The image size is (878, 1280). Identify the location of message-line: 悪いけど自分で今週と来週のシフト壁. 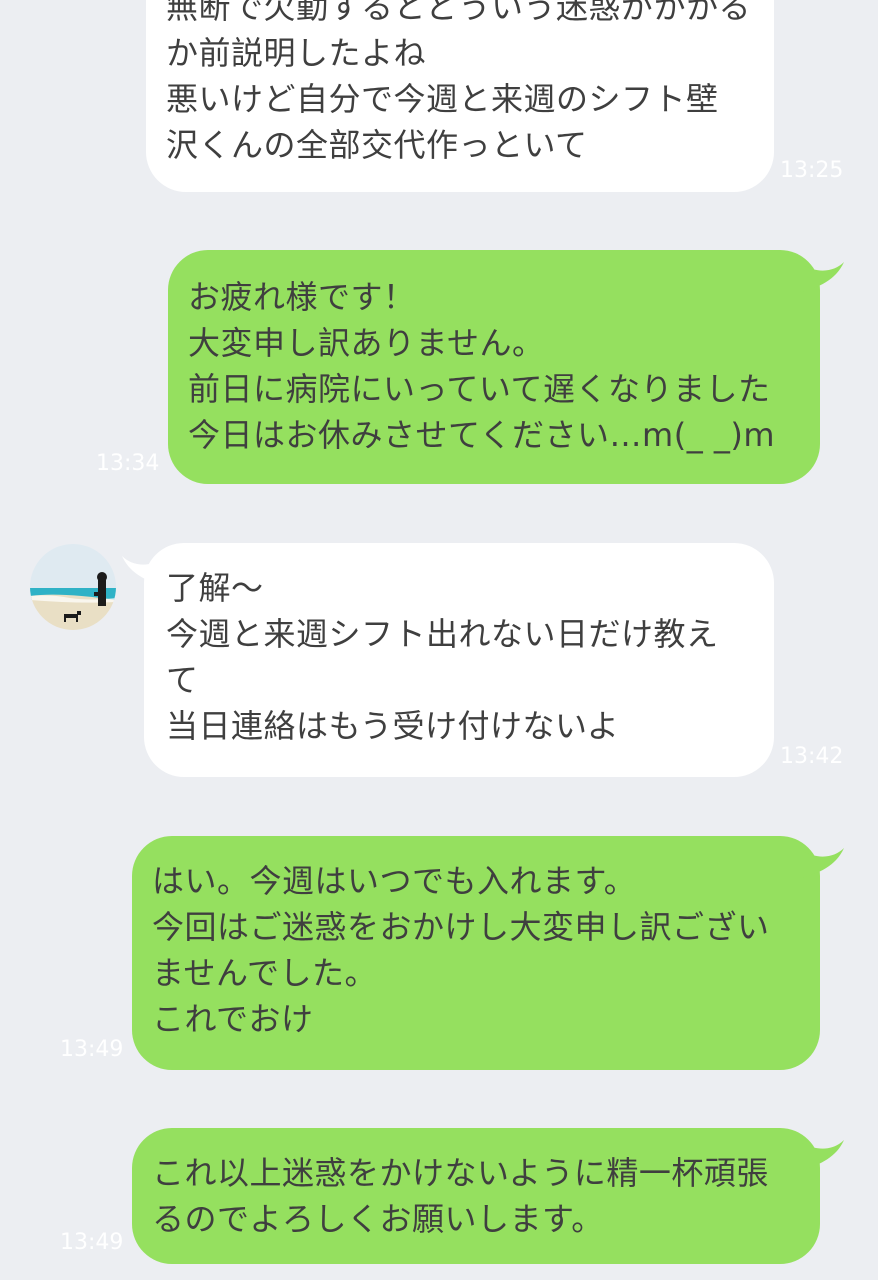
(442, 99).